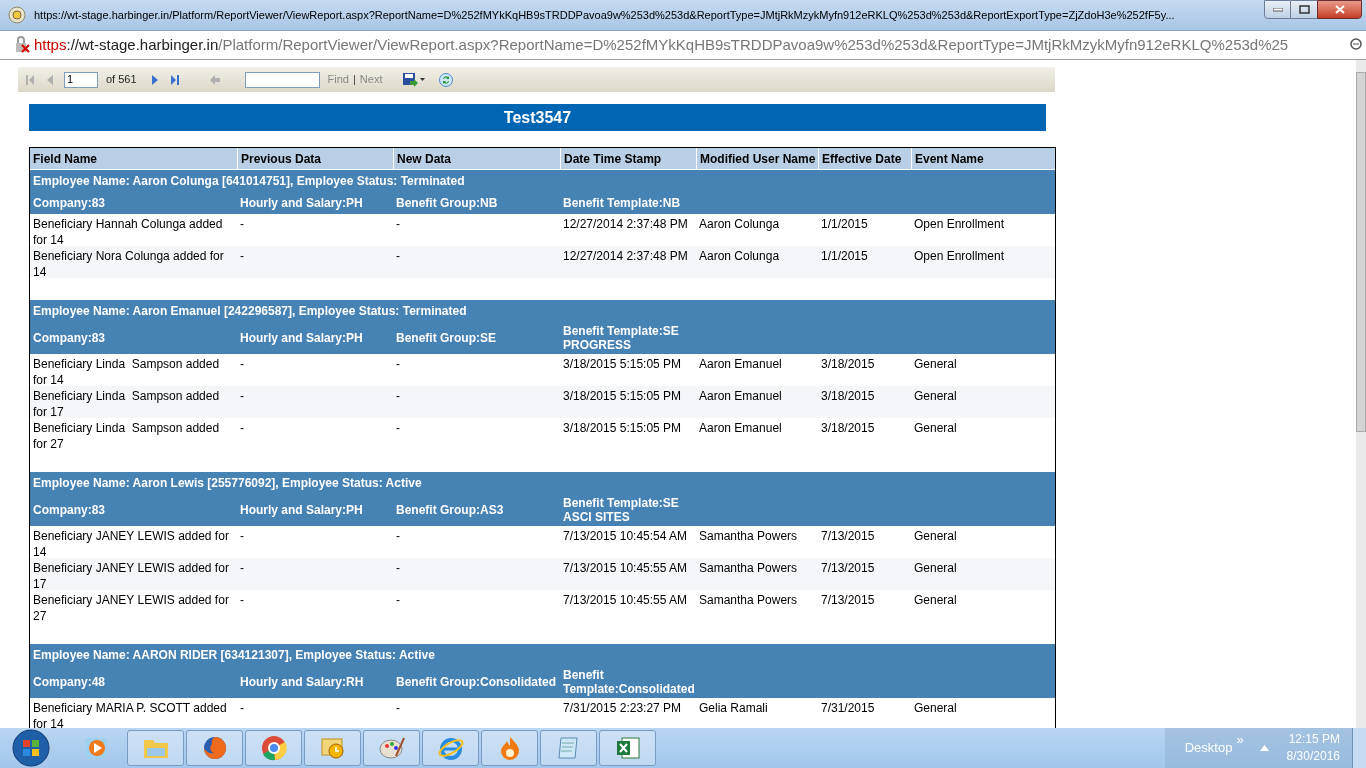 The width and height of the screenshot is (1366, 768). Describe the element at coordinates (50, 44) in the screenshot. I see `url-scheme: https` at that location.